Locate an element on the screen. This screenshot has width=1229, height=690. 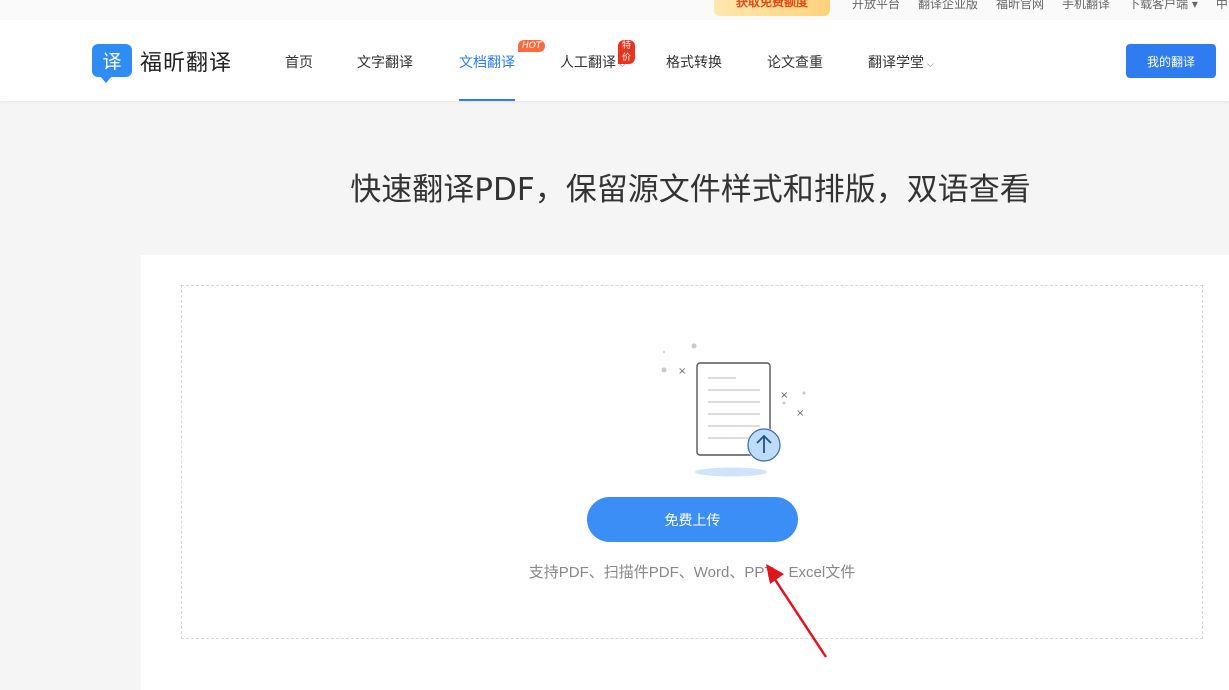
nav-label: 论文查重 is located at coordinates (795, 63).